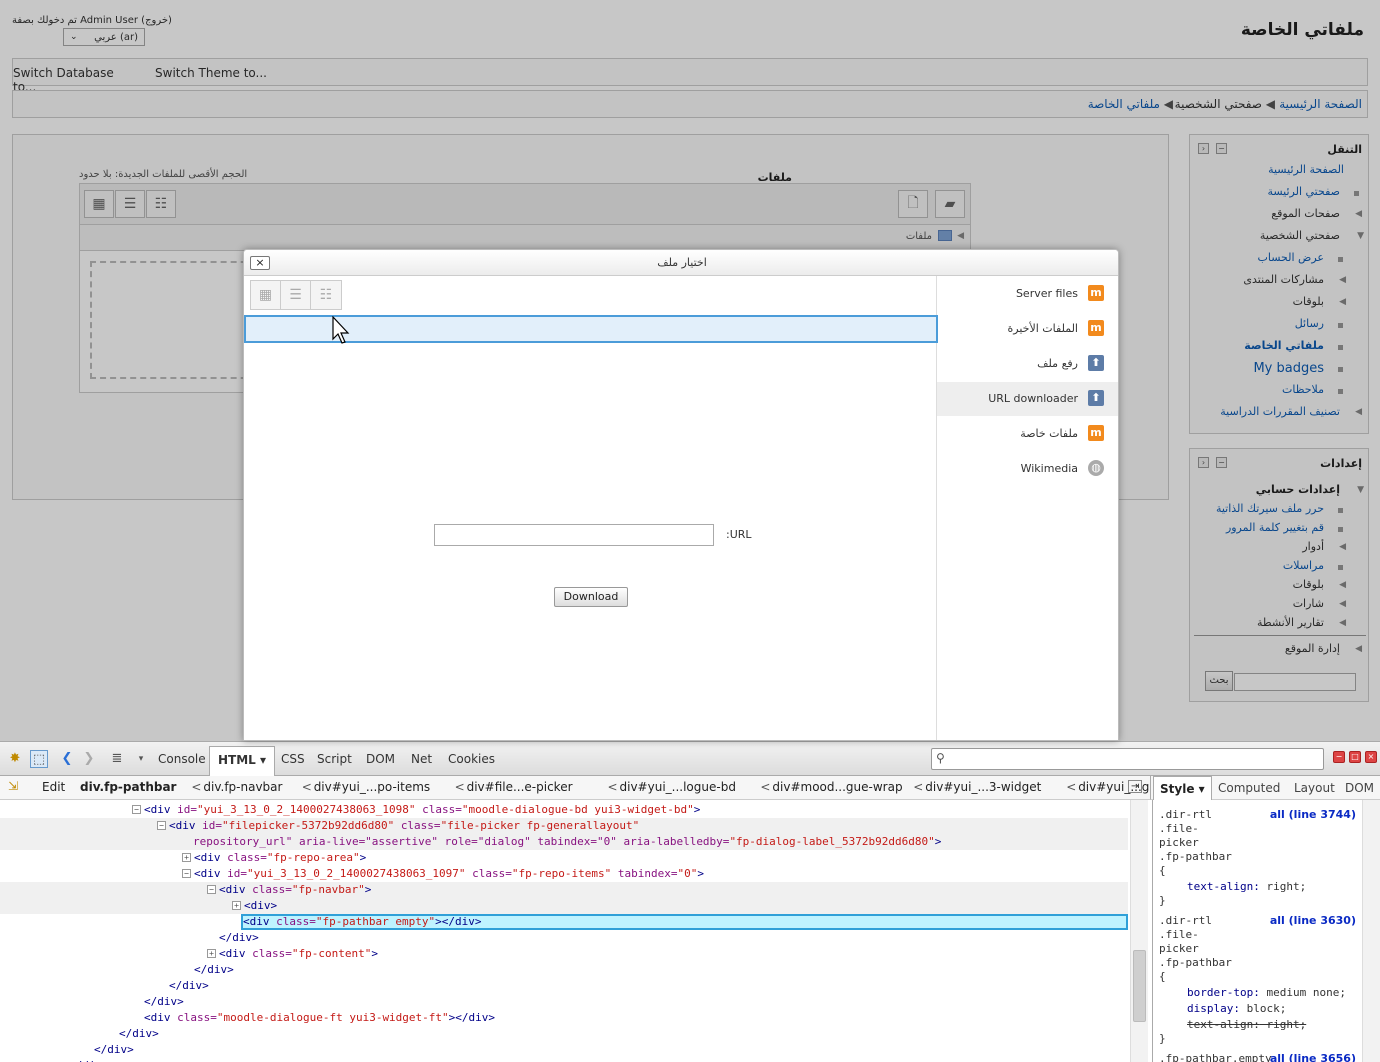  Describe the element at coordinates (1127, 759) in the screenshot. I see `firebug-search-input: ⚲` at that location.